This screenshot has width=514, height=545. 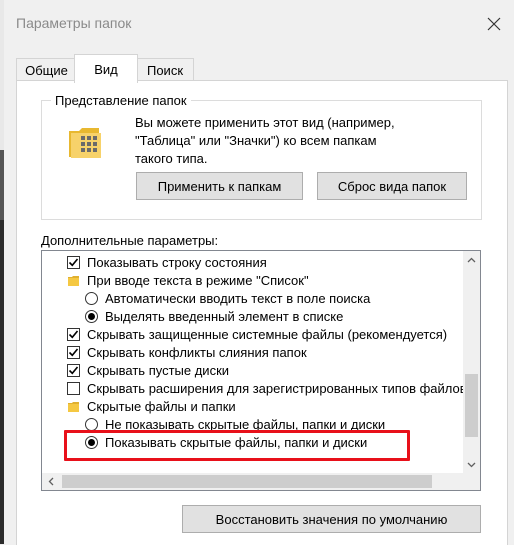 What do you see at coordinates (151, 406) in the screenshot?
I see `list-item: Скрытые файлы и папки` at bounding box center [151, 406].